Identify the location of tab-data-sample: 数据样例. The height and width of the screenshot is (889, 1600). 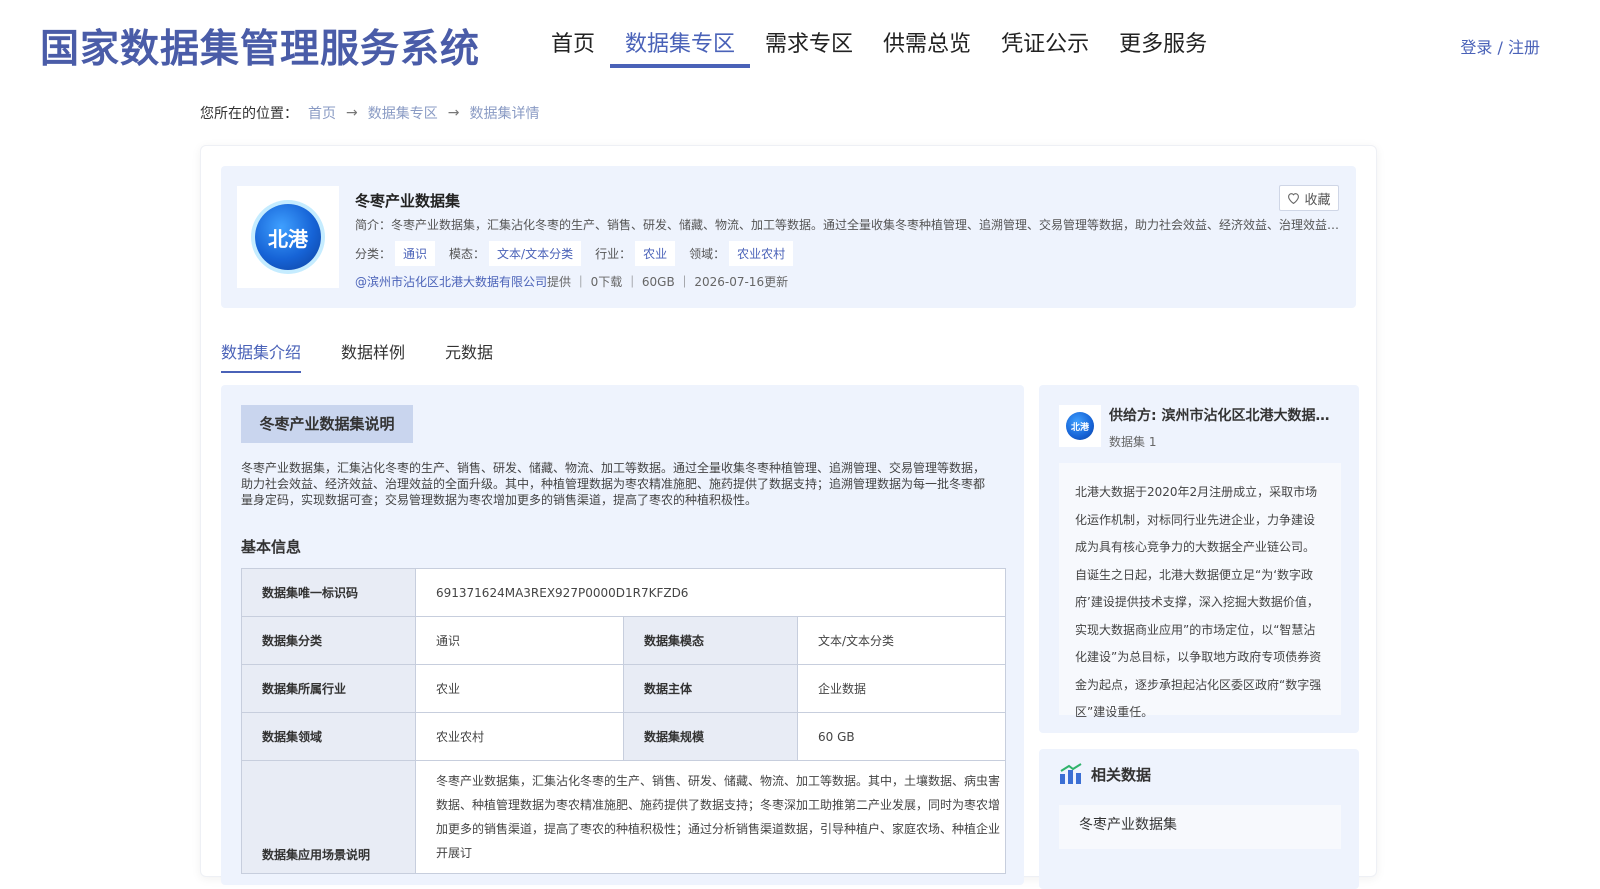
(373, 356).